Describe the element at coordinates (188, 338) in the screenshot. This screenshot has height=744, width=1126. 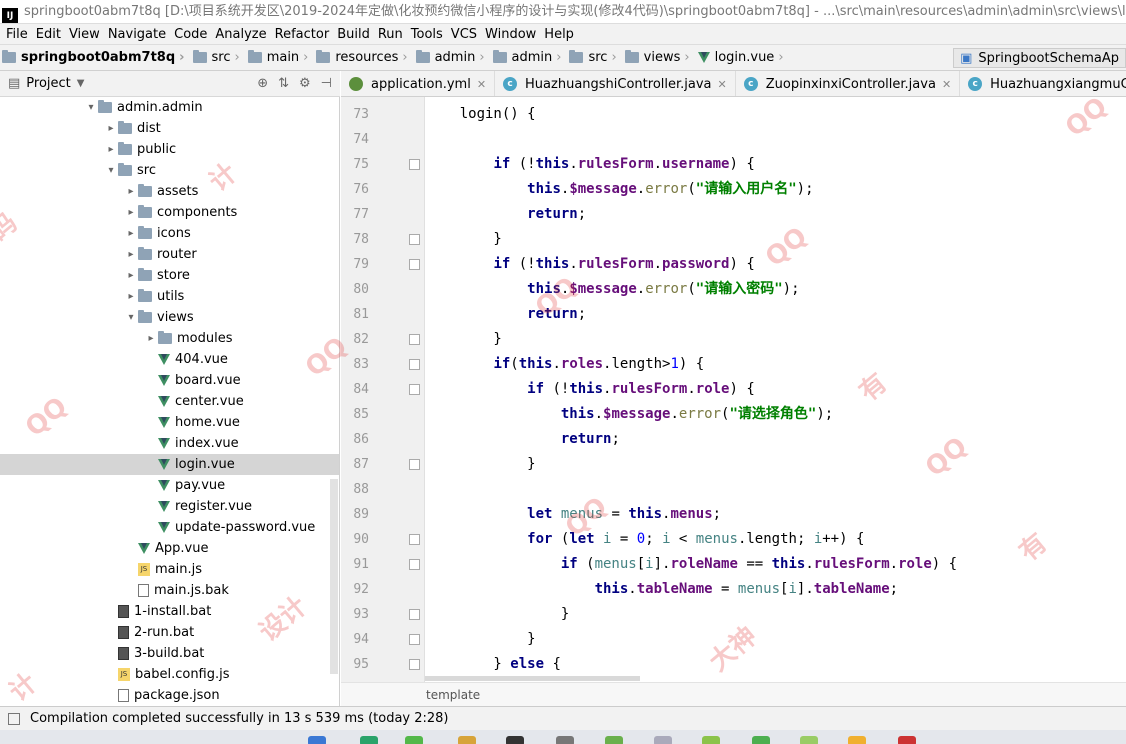
I see `tree-item: ▸ modules` at that location.